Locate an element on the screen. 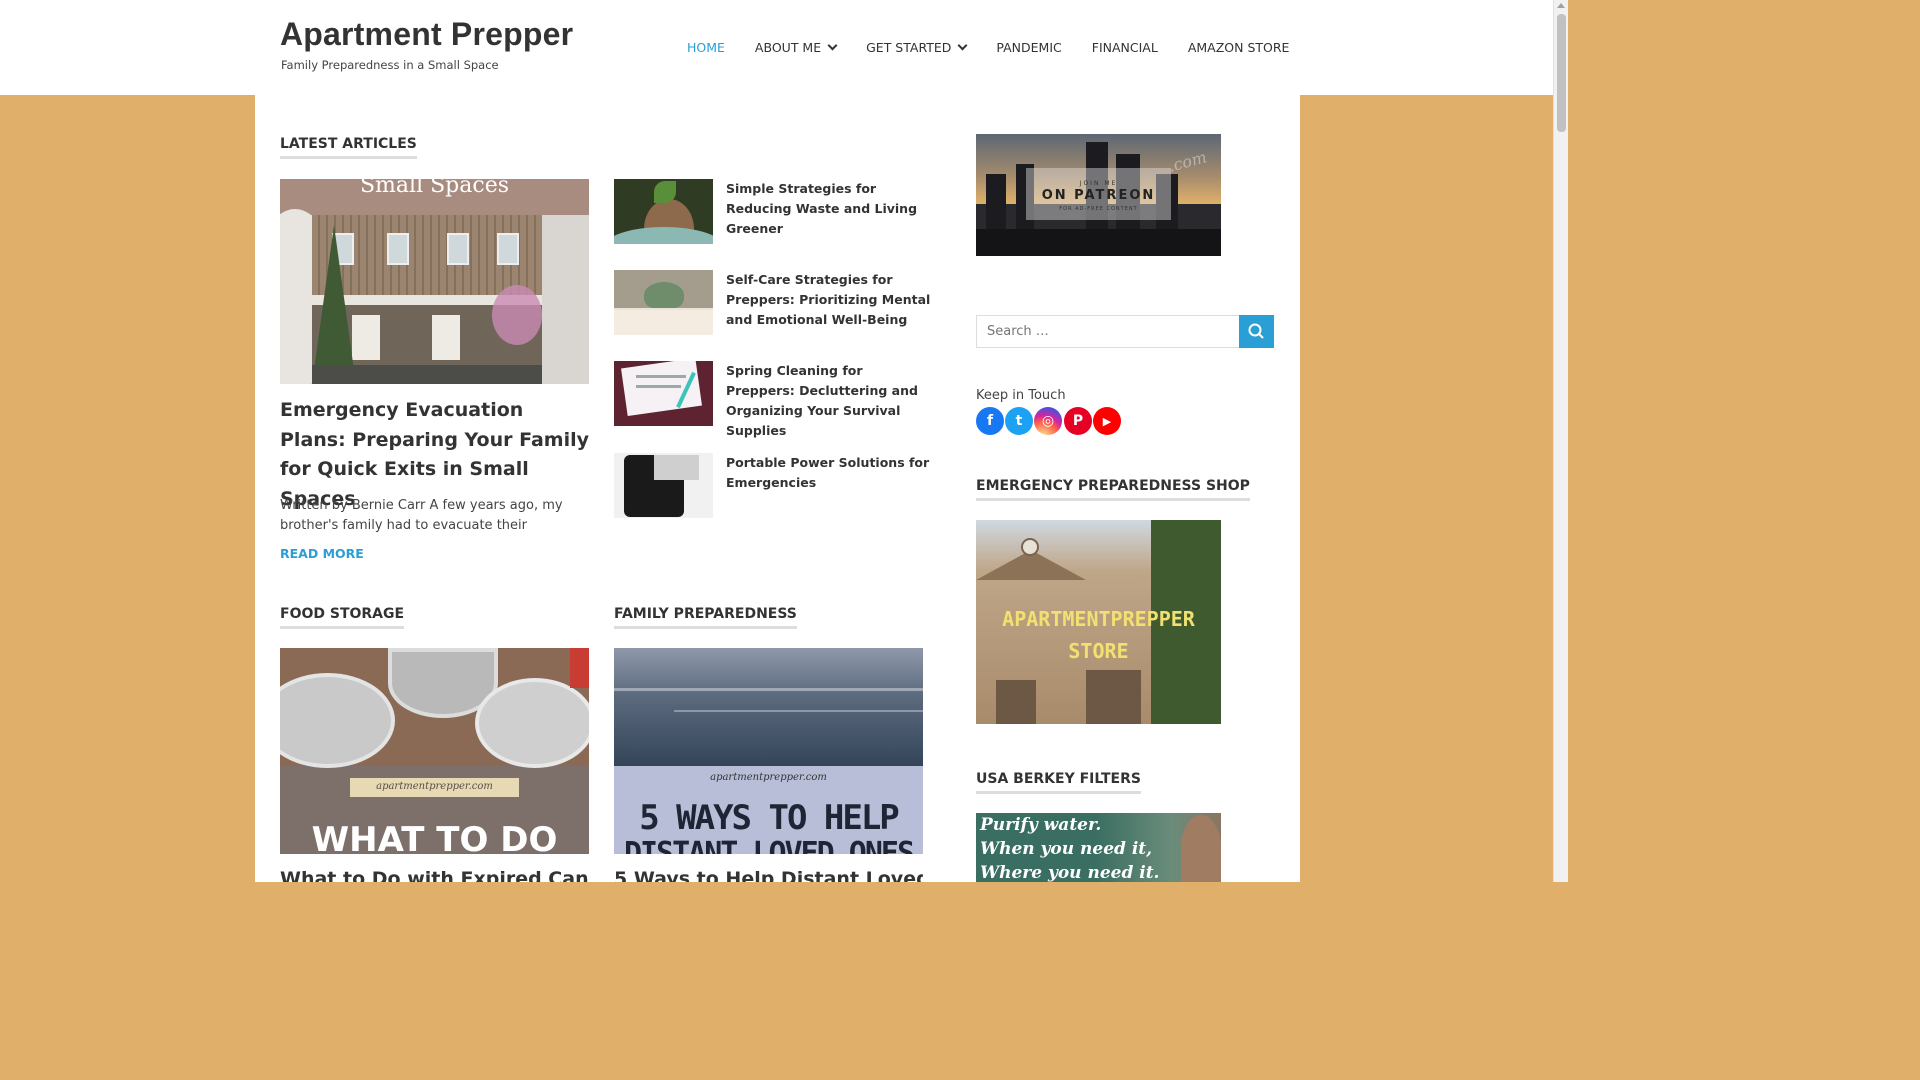  keep-in-touch-label: Keep in Touch is located at coordinates (1021, 395).